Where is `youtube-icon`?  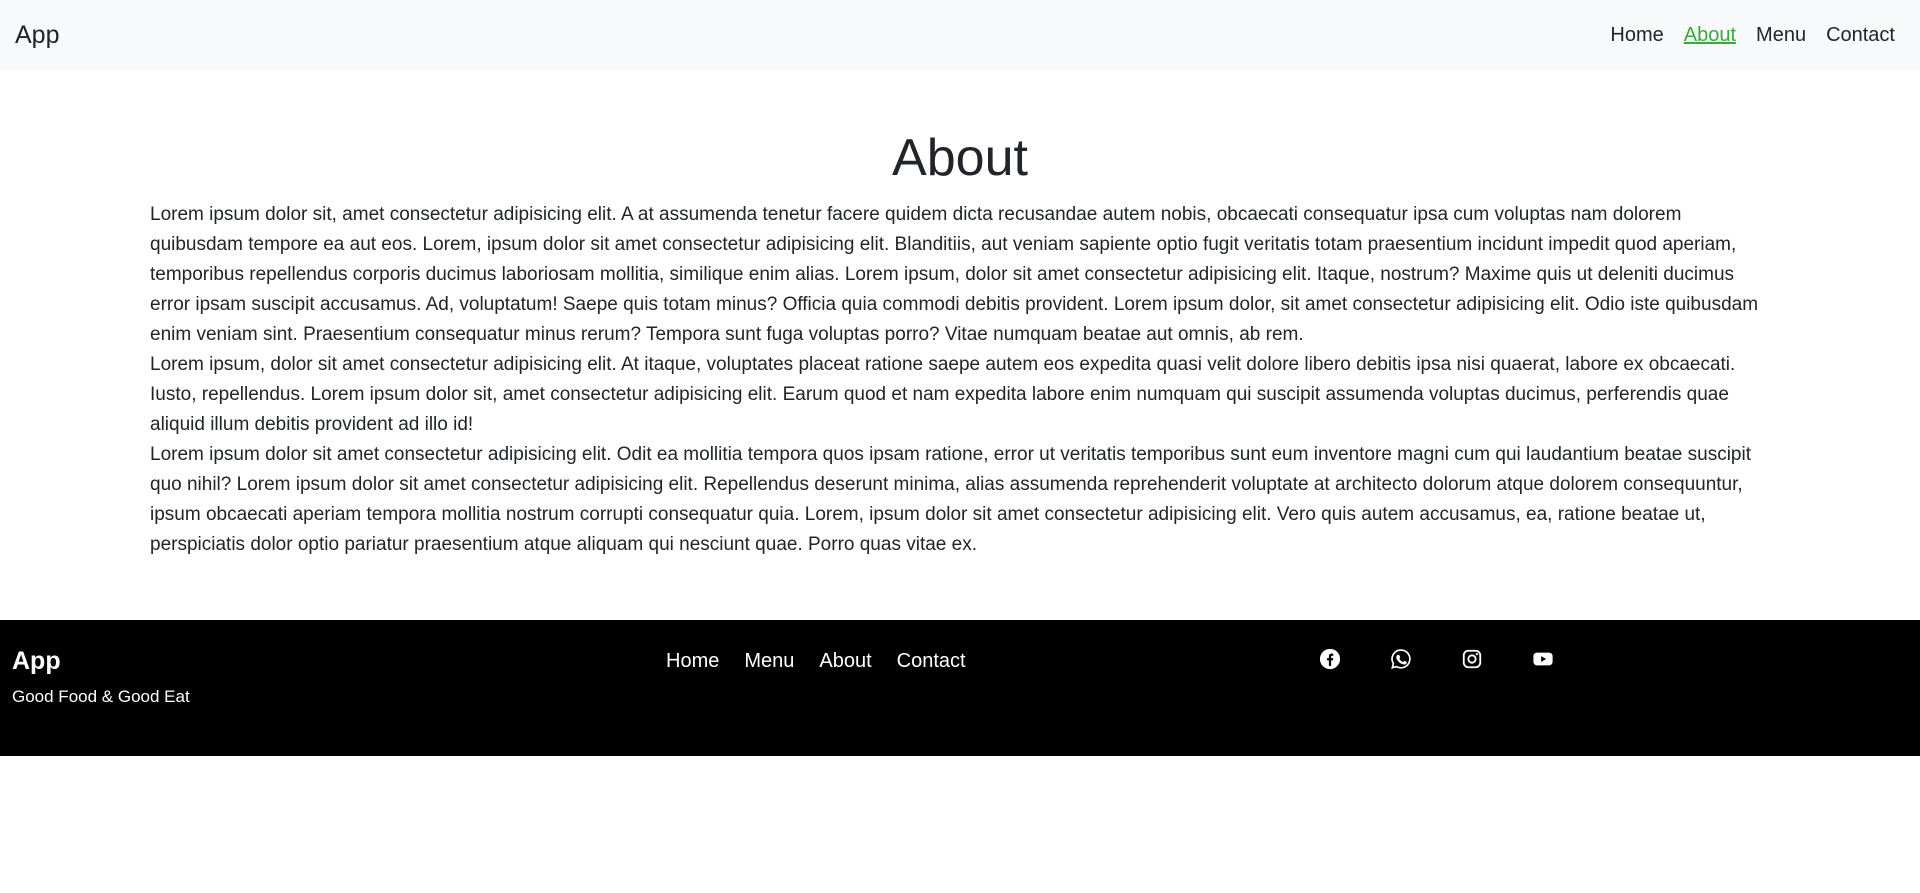
youtube-icon is located at coordinates (1543, 659).